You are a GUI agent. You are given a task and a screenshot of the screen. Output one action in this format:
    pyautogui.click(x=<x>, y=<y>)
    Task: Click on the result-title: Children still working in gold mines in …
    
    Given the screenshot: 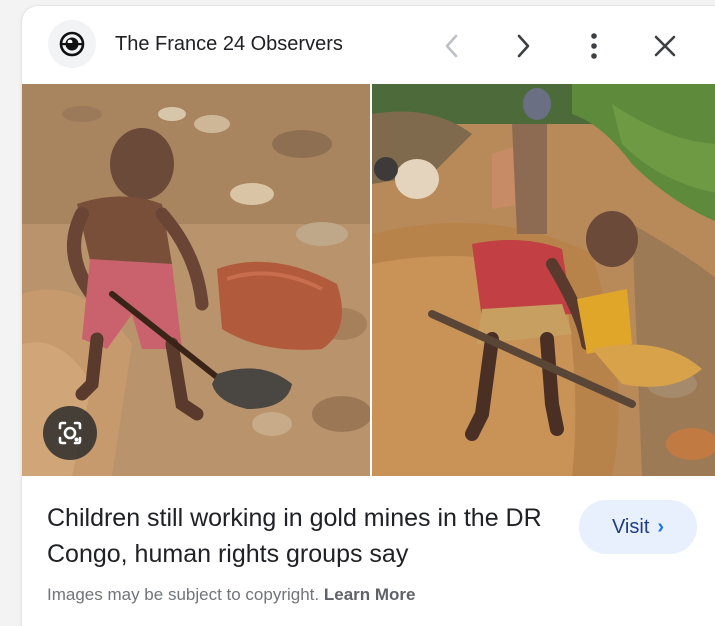 What is the action you would take?
    pyautogui.click(x=307, y=536)
    